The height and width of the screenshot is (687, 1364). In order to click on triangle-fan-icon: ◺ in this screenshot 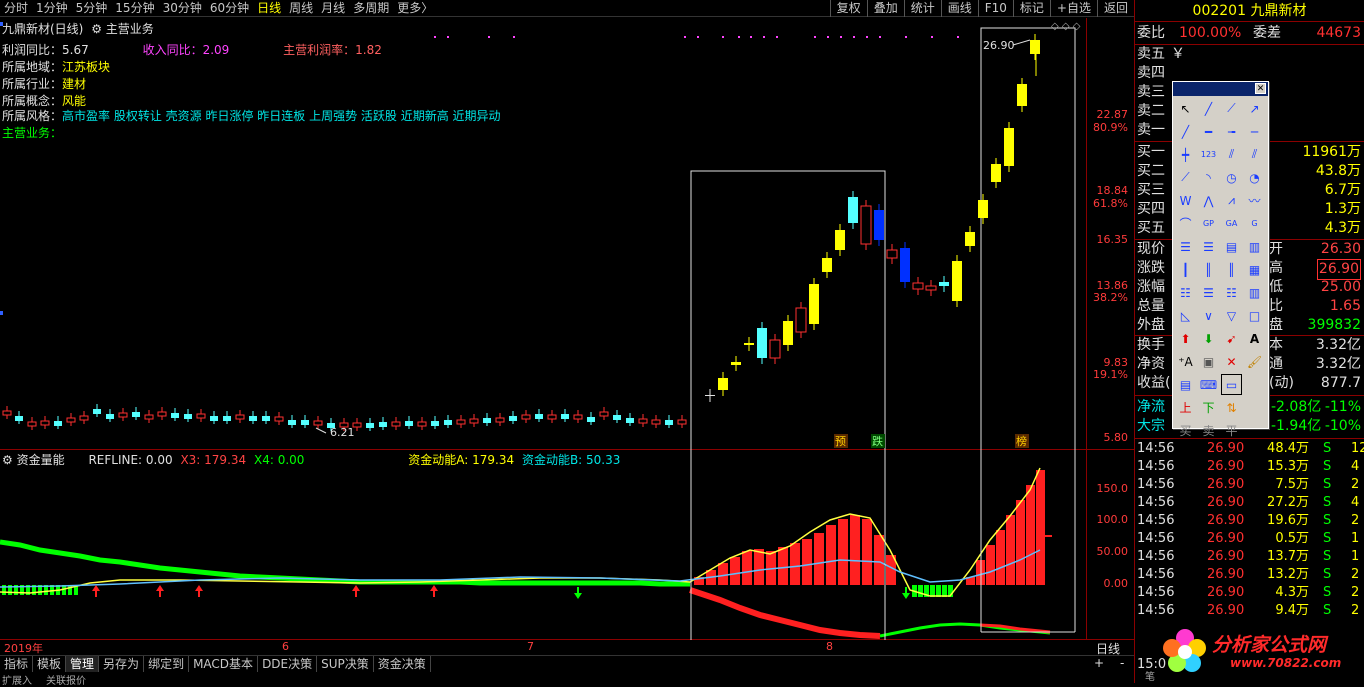, I will do `click(1185, 315)`.